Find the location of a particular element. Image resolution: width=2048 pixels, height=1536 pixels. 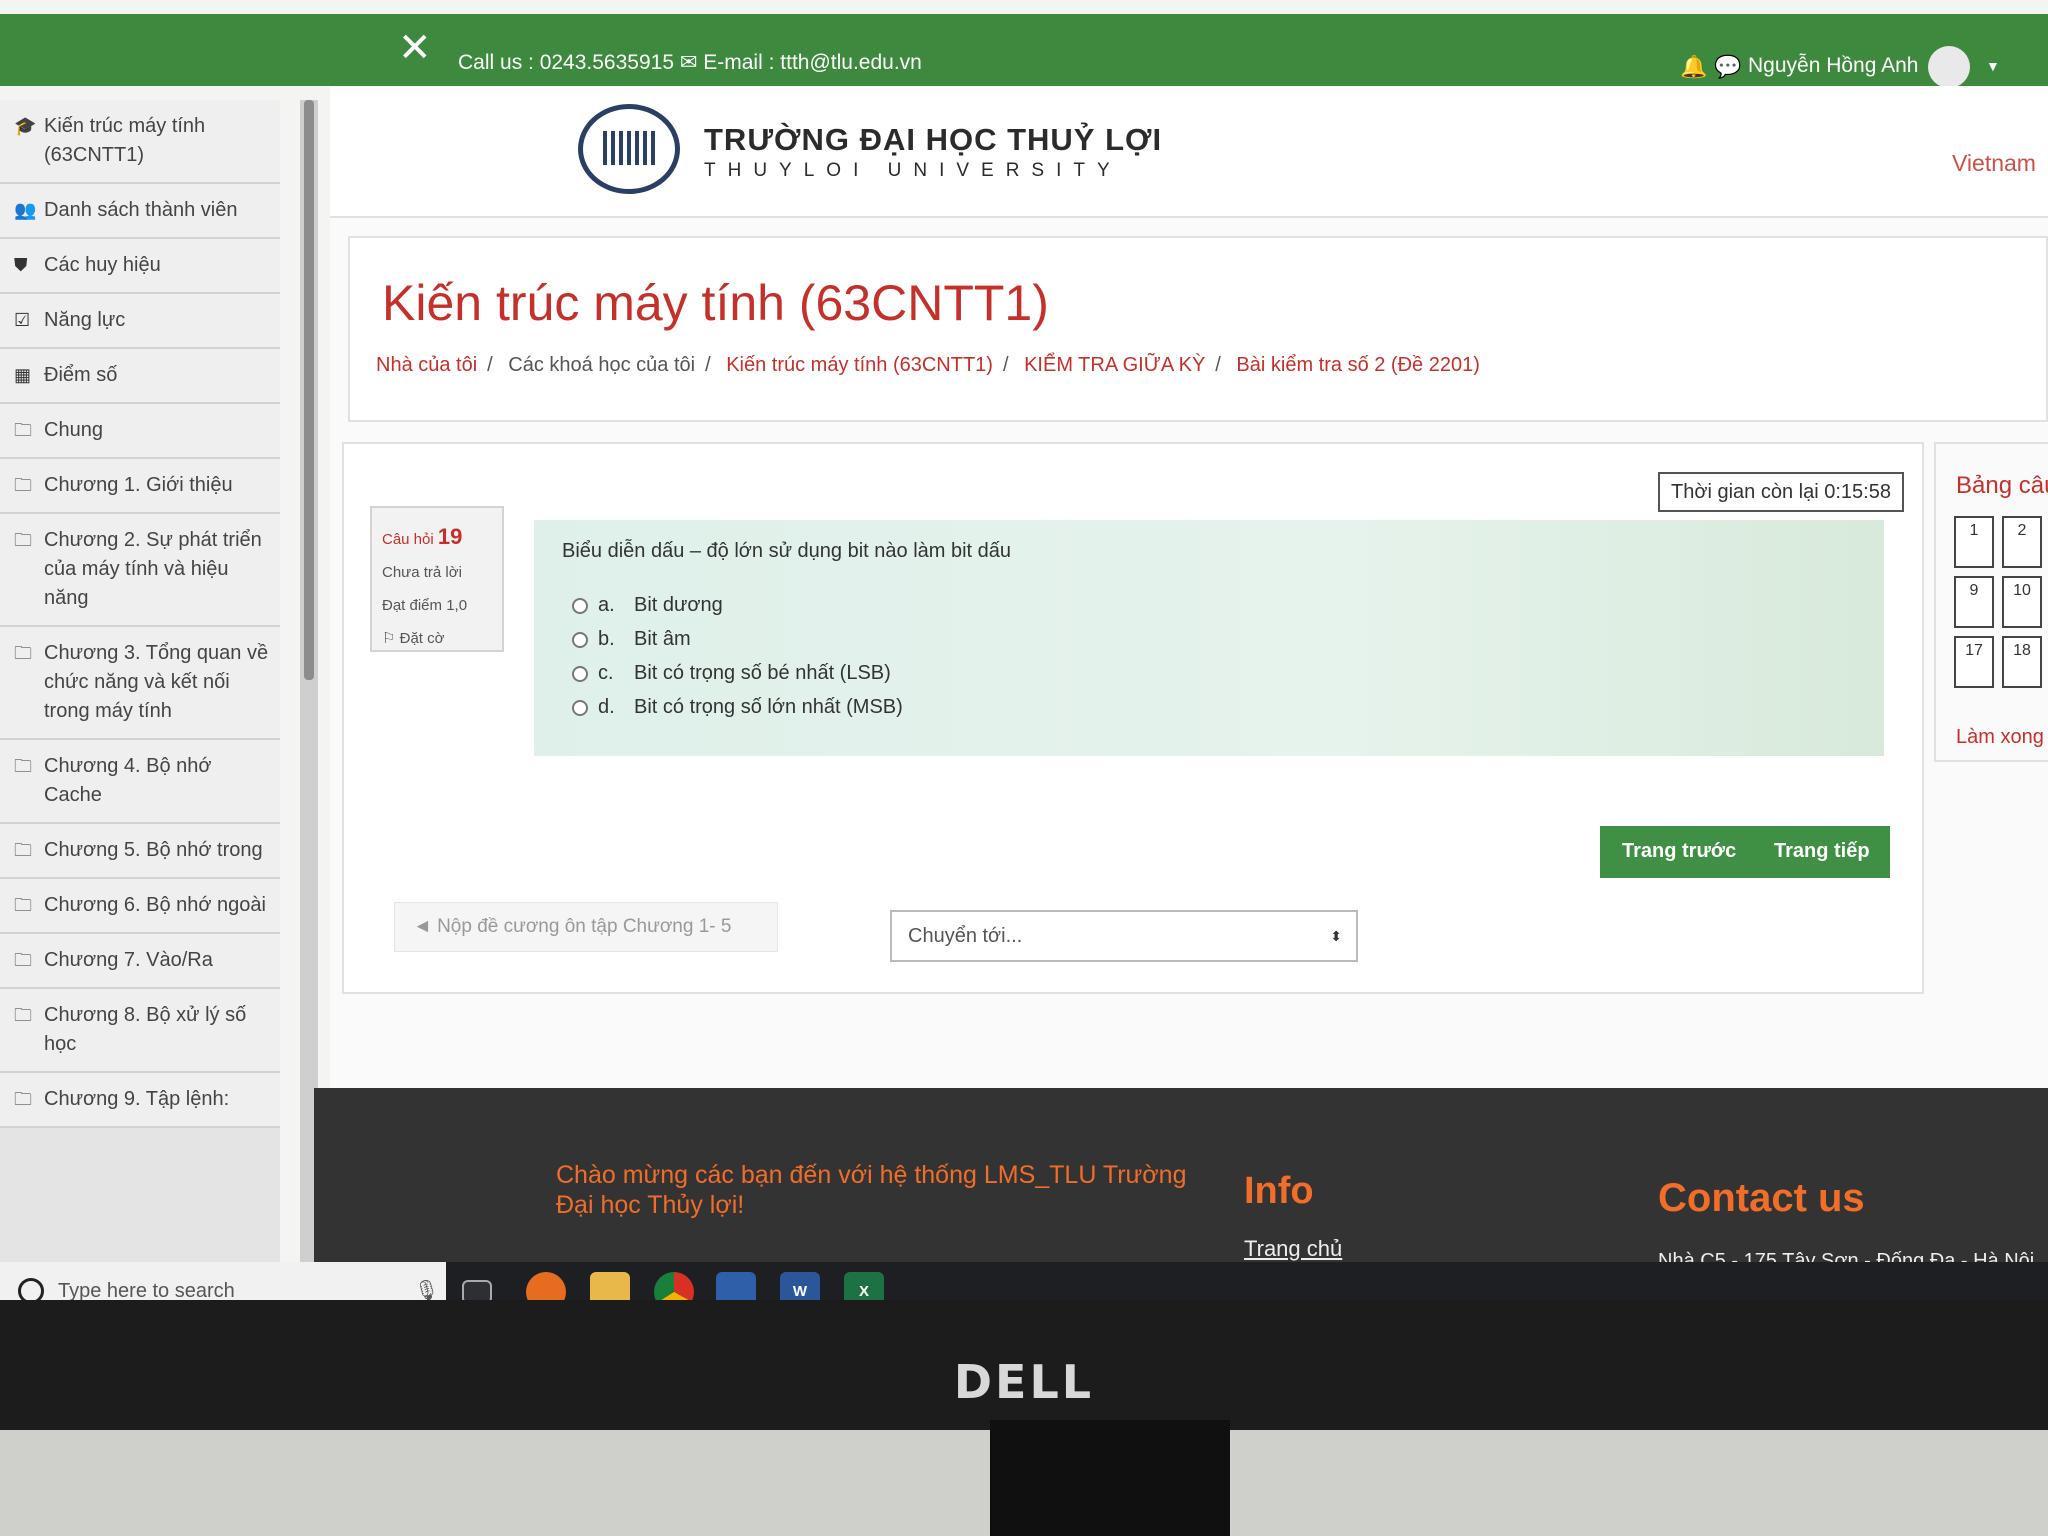

chrome-icon is located at coordinates (674, 1286).